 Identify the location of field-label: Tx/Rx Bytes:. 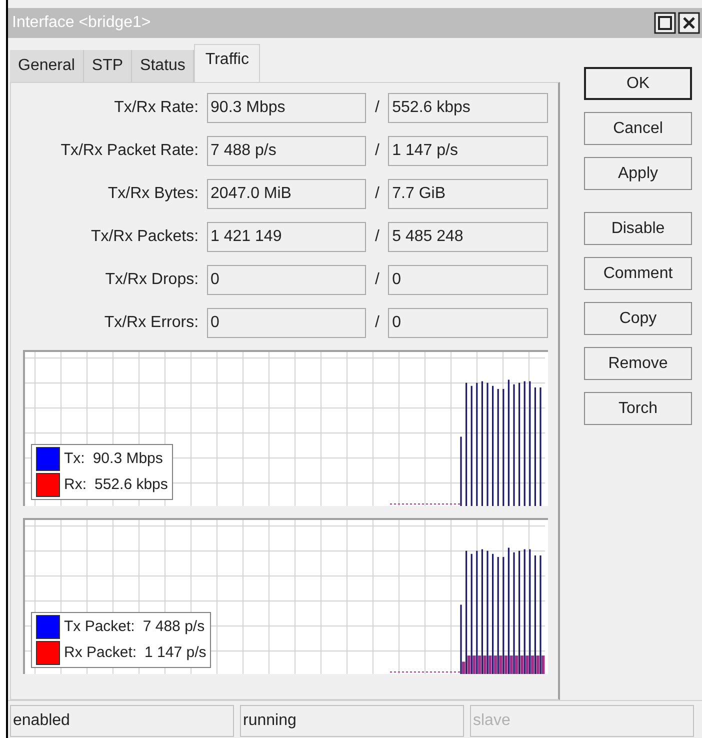
(153, 194).